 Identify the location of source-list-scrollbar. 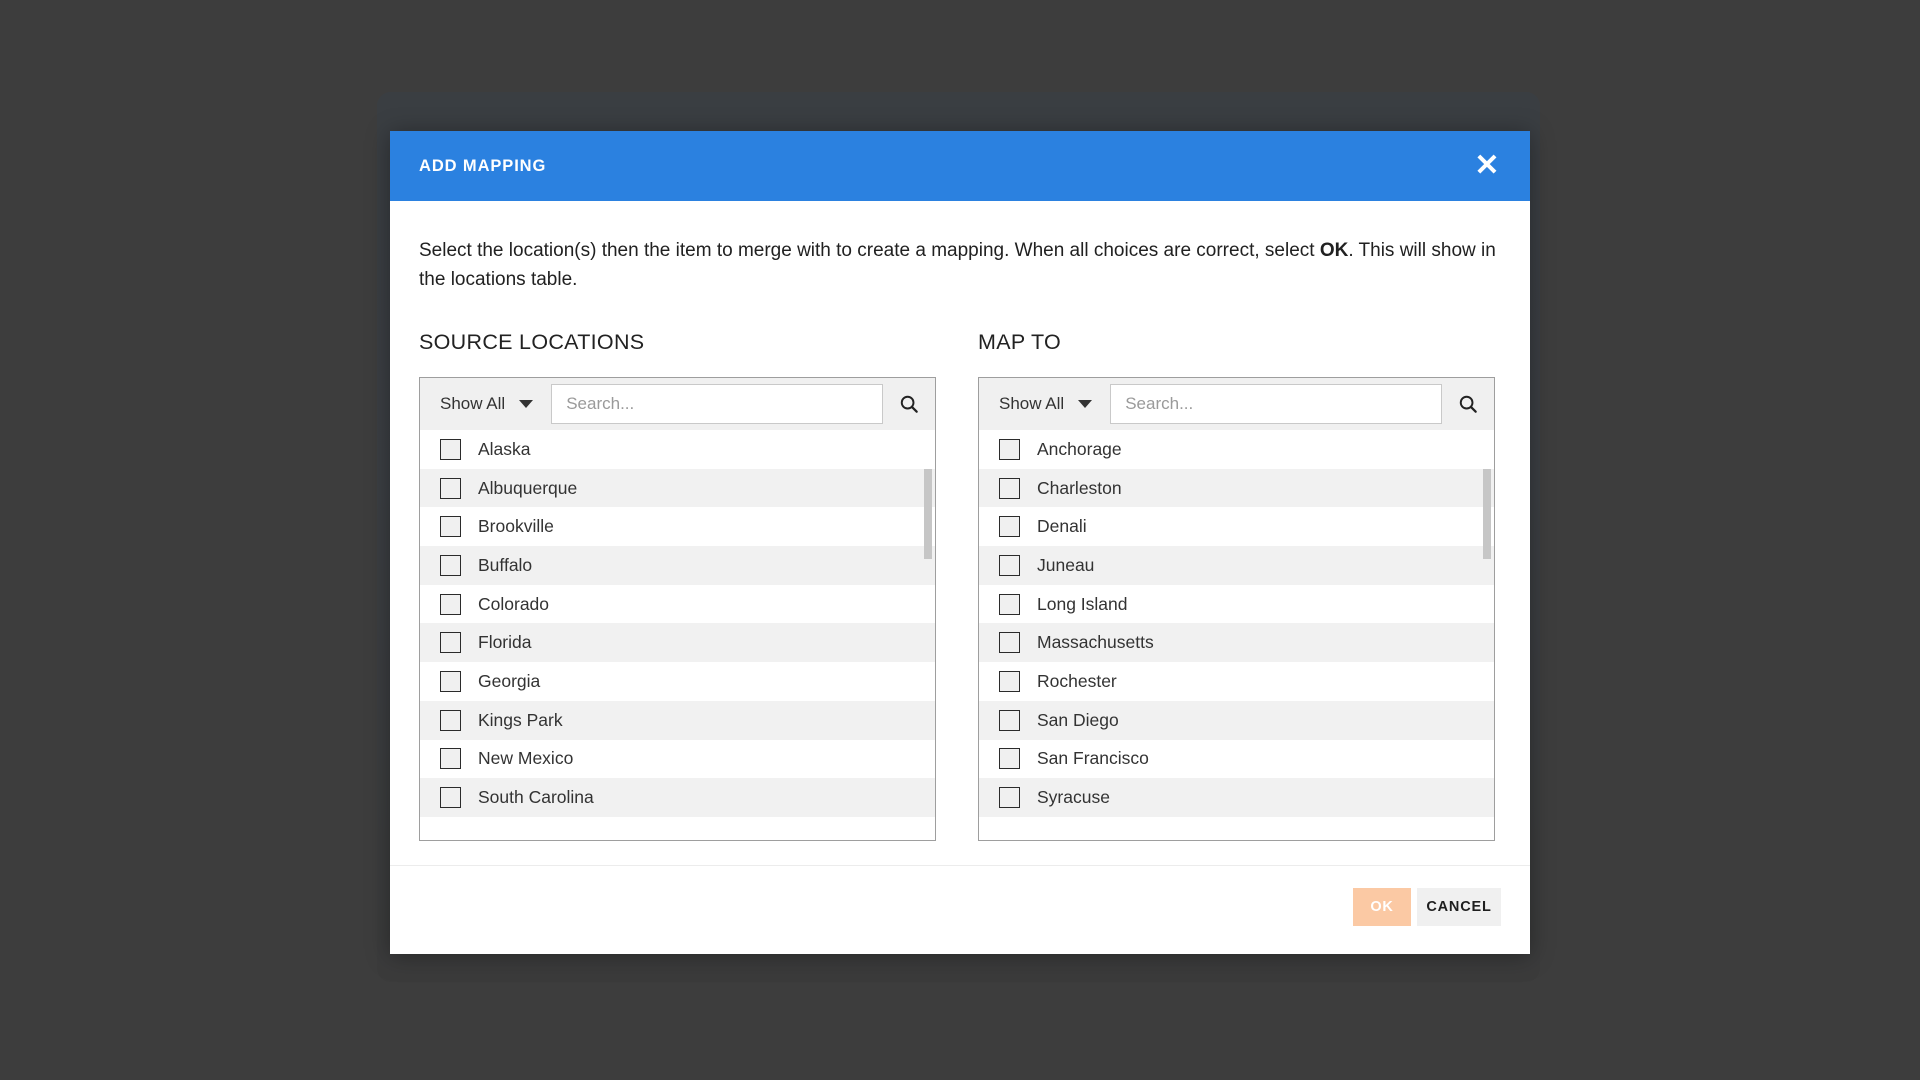
(928, 514).